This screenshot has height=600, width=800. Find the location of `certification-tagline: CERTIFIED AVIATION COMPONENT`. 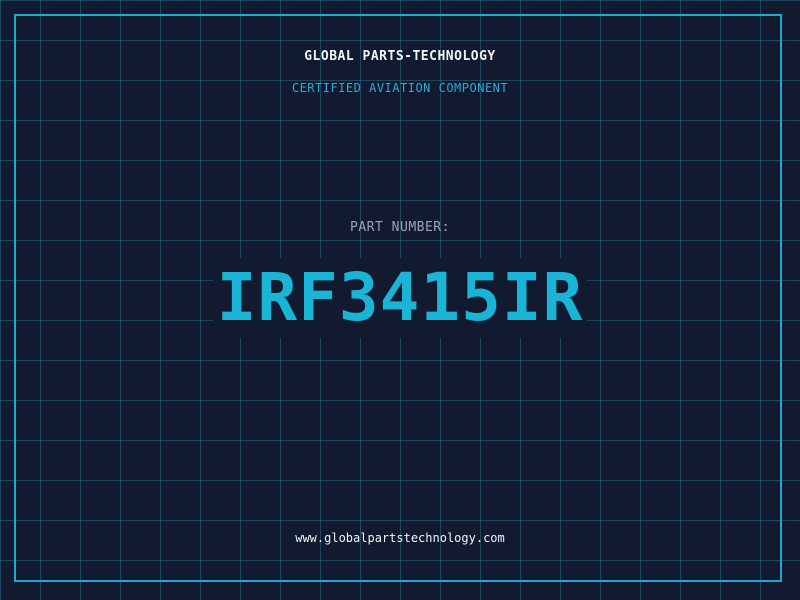

certification-tagline: CERTIFIED AVIATION COMPONENT is located at coordinates (400, 88).